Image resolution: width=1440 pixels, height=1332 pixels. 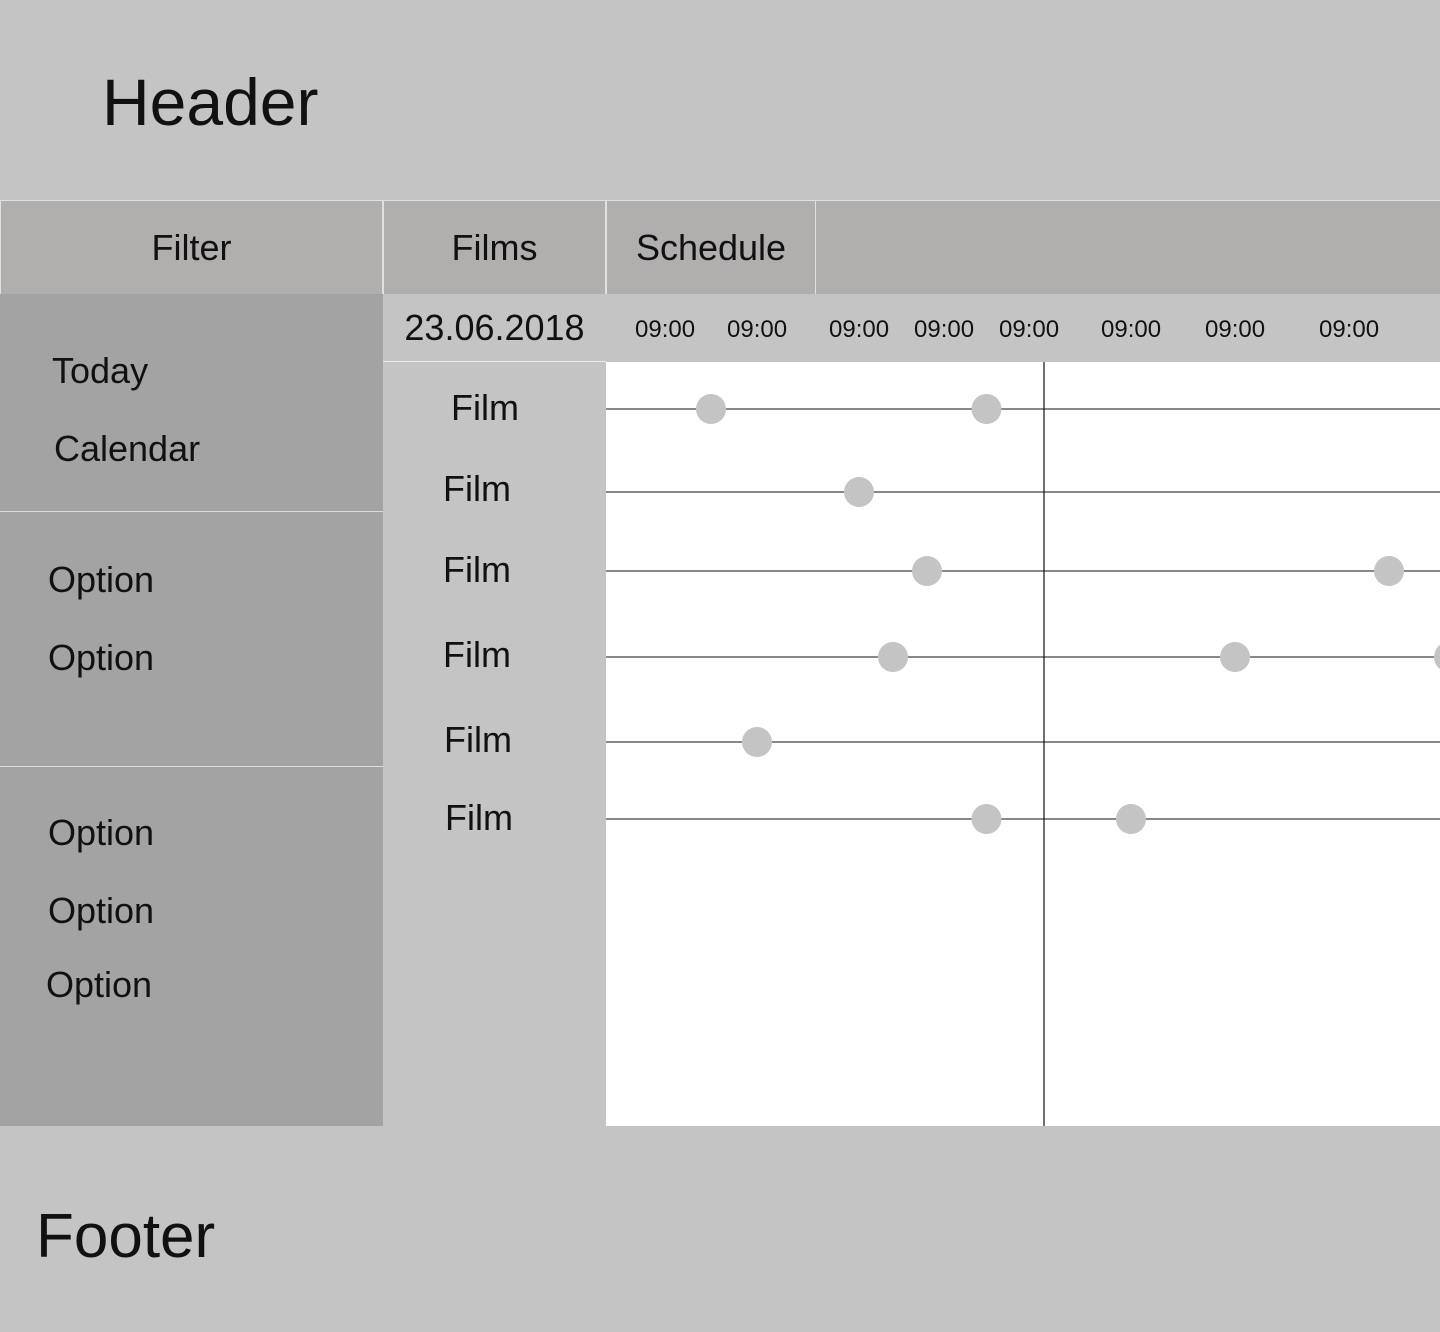 What do you see at coordinates (126, 1236) in the screenshot?
I see `footer-title: Footer` at bounding box center [126, 1236].